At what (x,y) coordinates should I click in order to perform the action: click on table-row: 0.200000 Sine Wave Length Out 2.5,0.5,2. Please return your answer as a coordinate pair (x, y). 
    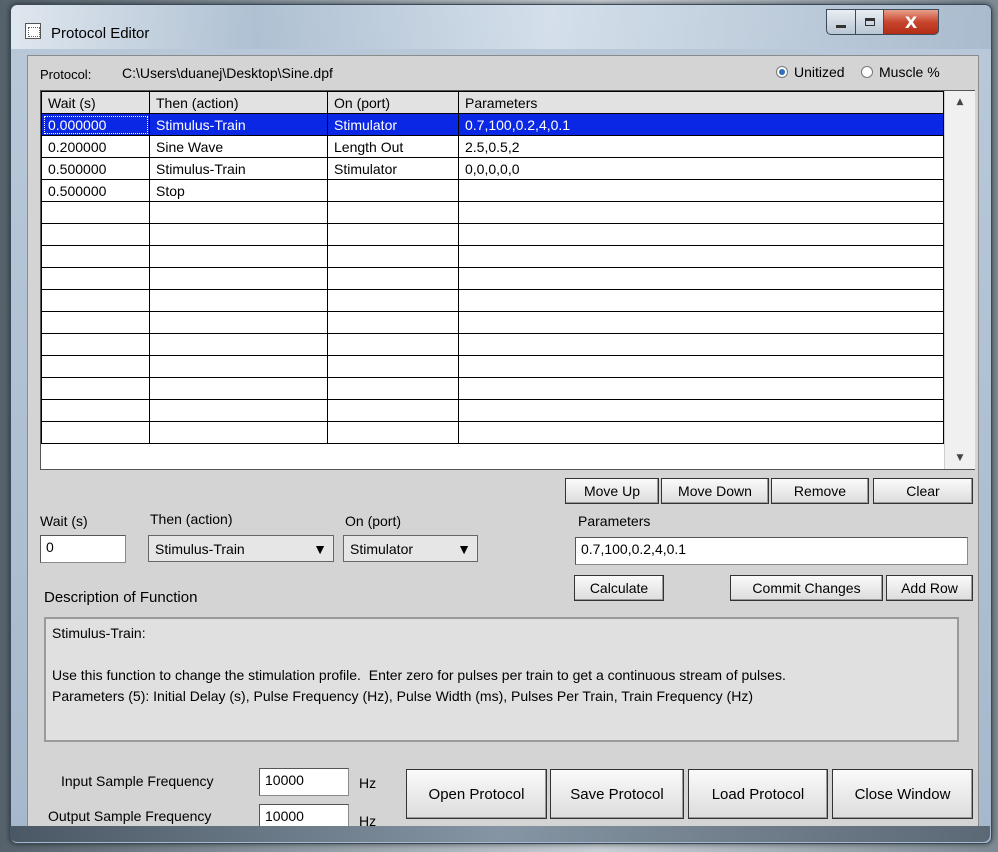
    Looking at the image, I should click on (492, 146).